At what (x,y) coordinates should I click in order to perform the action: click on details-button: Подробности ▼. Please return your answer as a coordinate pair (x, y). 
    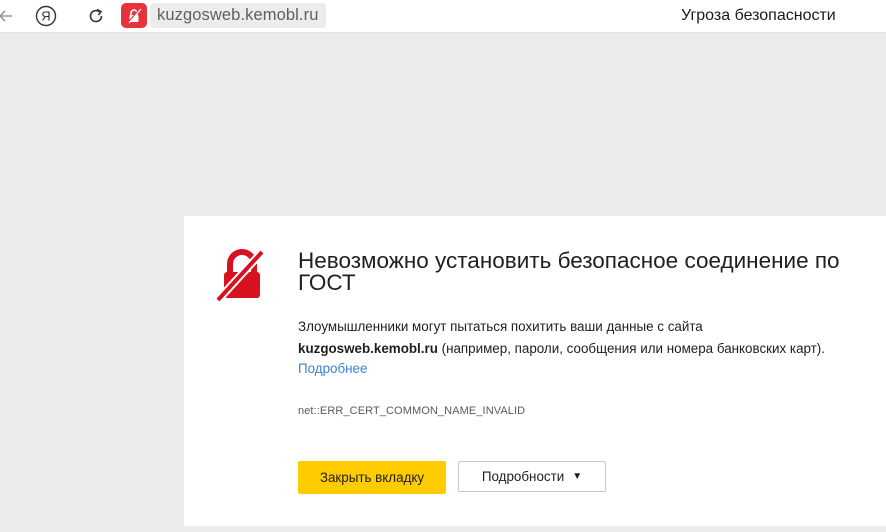
    Looking at the image, I should click on (532, 476).